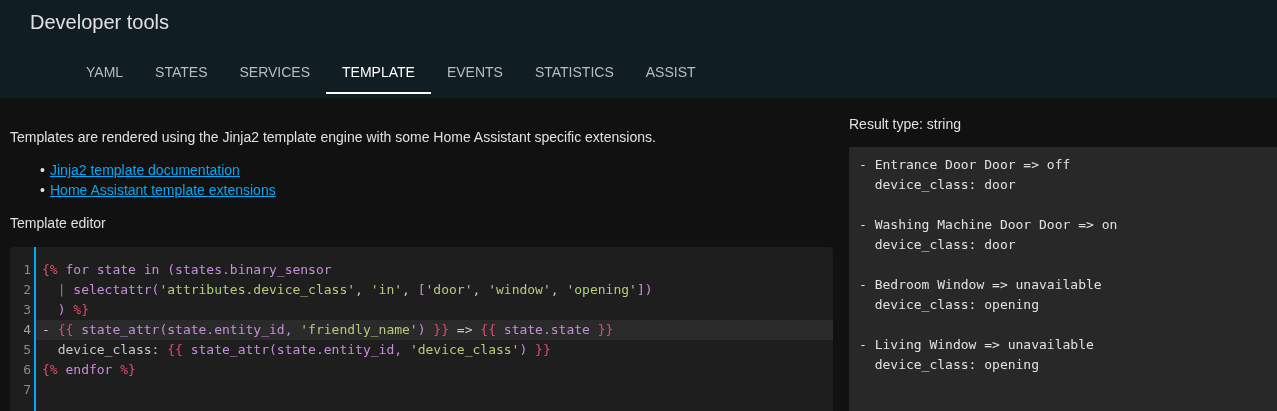  What do you see at coordinates (965, 165) in the screenshot?
I see `result-line: - Entrance Door Door => off` at bounding box center [965, 165].